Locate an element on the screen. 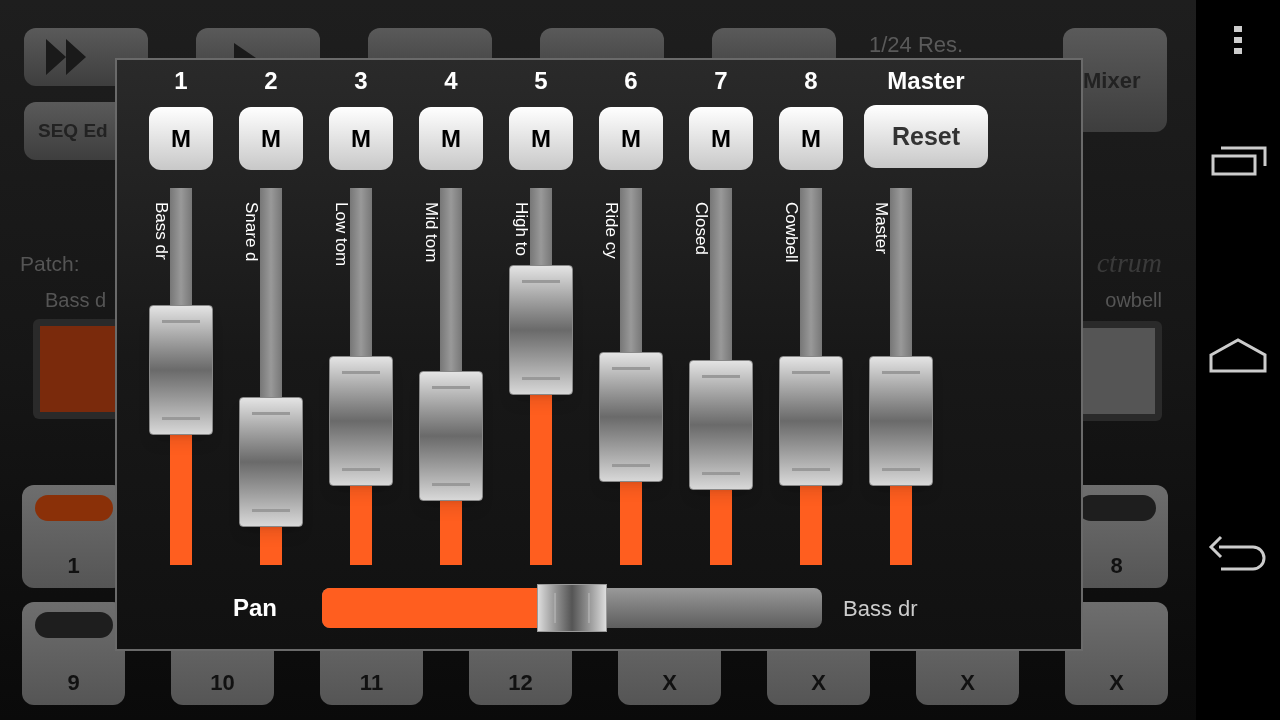 The image size is (1280, 720). channel-number: 1 is located at coordinates (181, 81).